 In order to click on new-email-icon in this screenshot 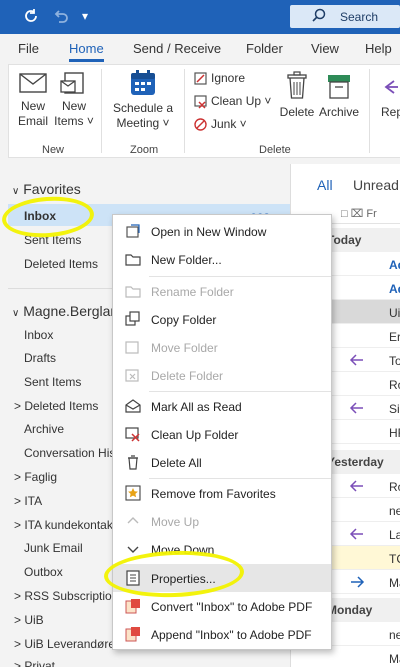, I will do `click(33, 83)`.